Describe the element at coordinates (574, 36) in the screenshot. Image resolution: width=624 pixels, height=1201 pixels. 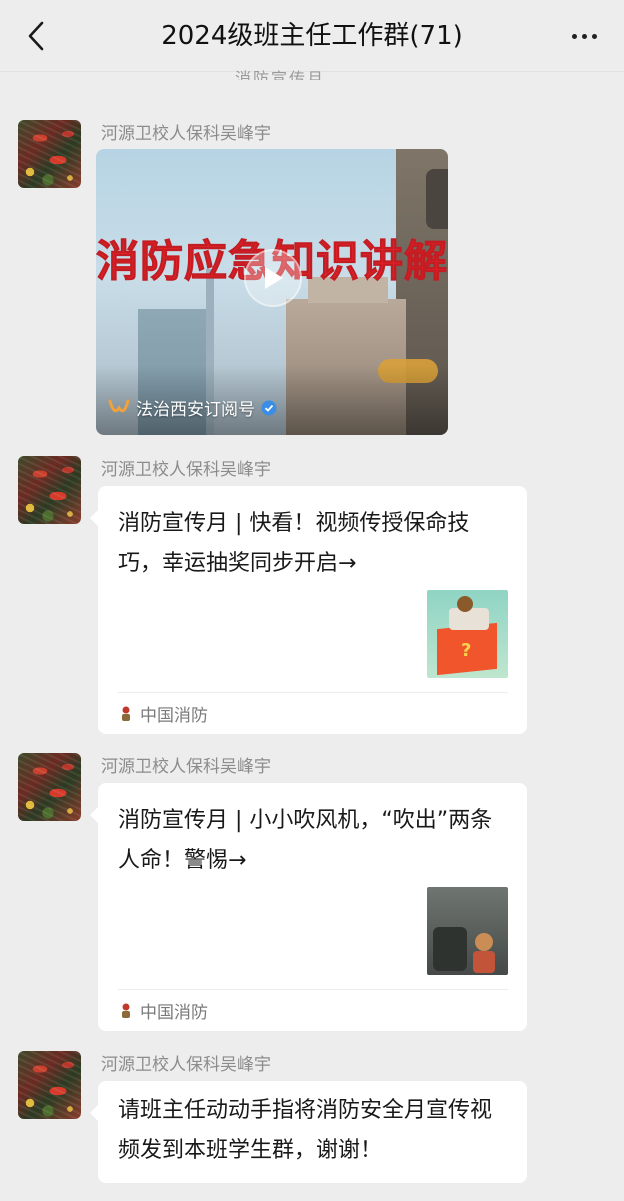
I see `ellipsis-icon` at that location.